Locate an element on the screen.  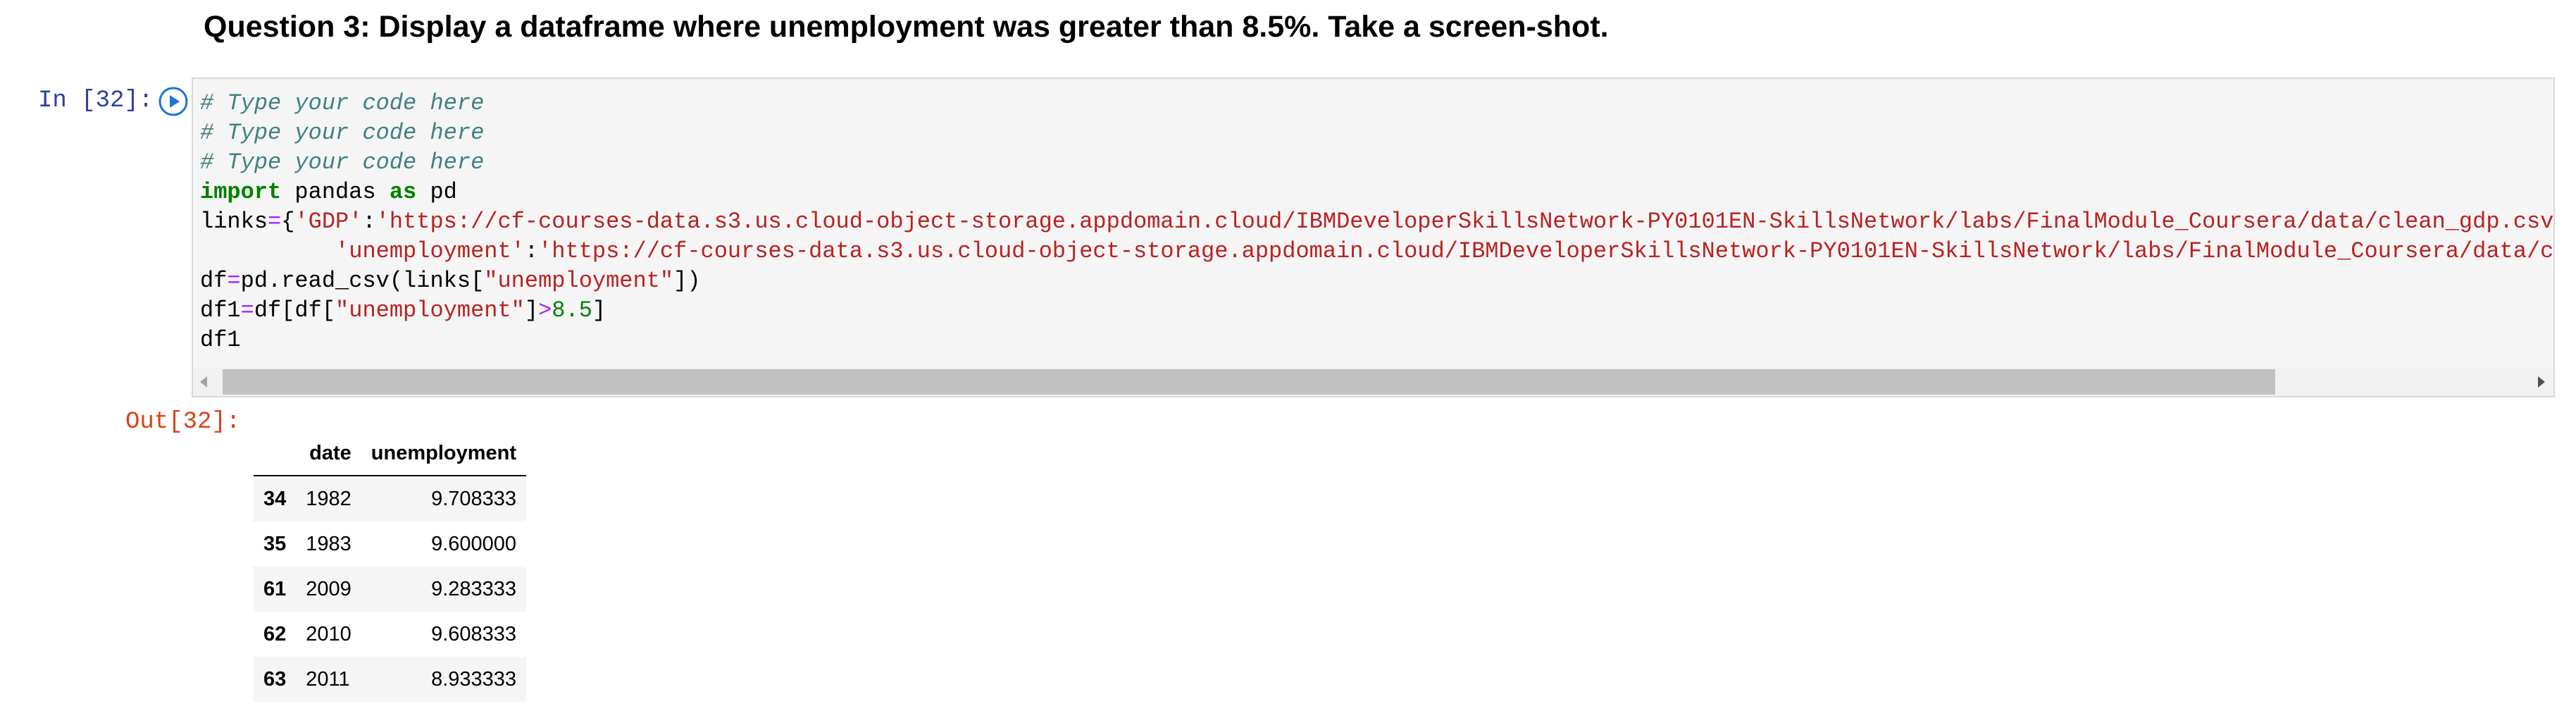
index-header is located at coordinates (275, 454).